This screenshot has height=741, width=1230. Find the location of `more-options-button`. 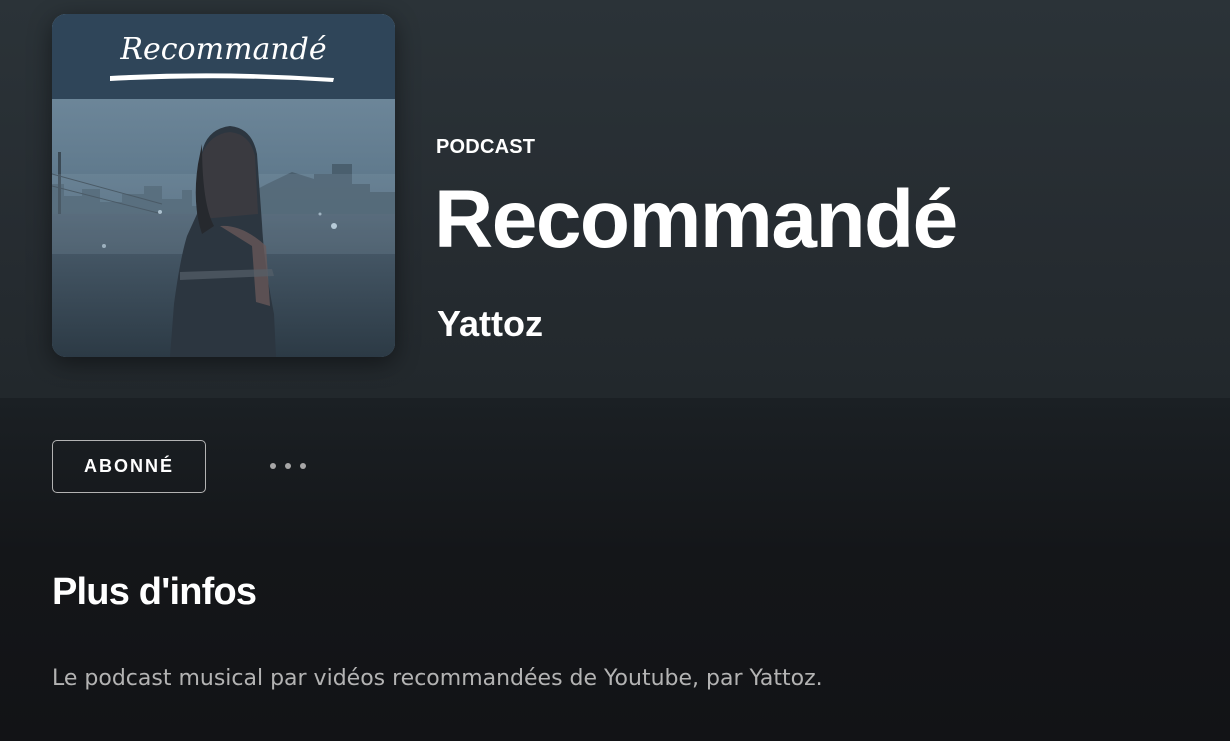

more-options-button is located at coordinates (288, 466).